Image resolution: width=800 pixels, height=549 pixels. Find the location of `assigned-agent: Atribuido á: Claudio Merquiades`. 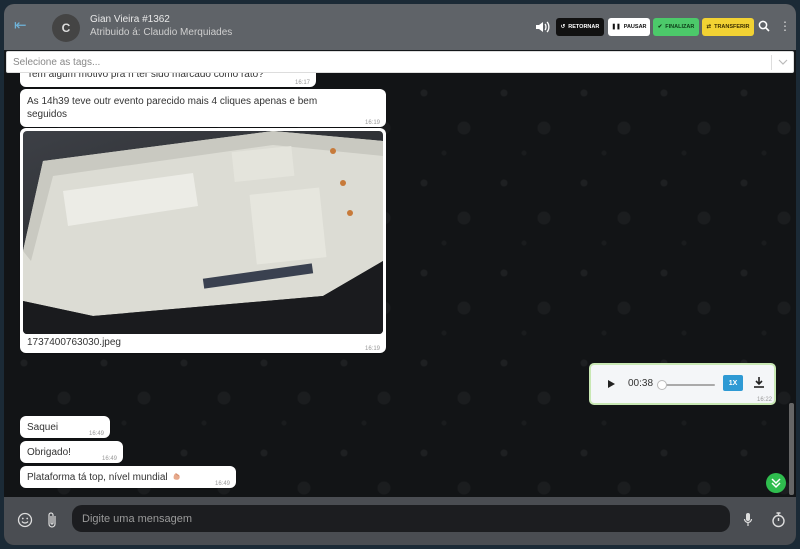

assigned-agent: Atribuido á: Claudio Merquiades is located at coordinates (161, 32).